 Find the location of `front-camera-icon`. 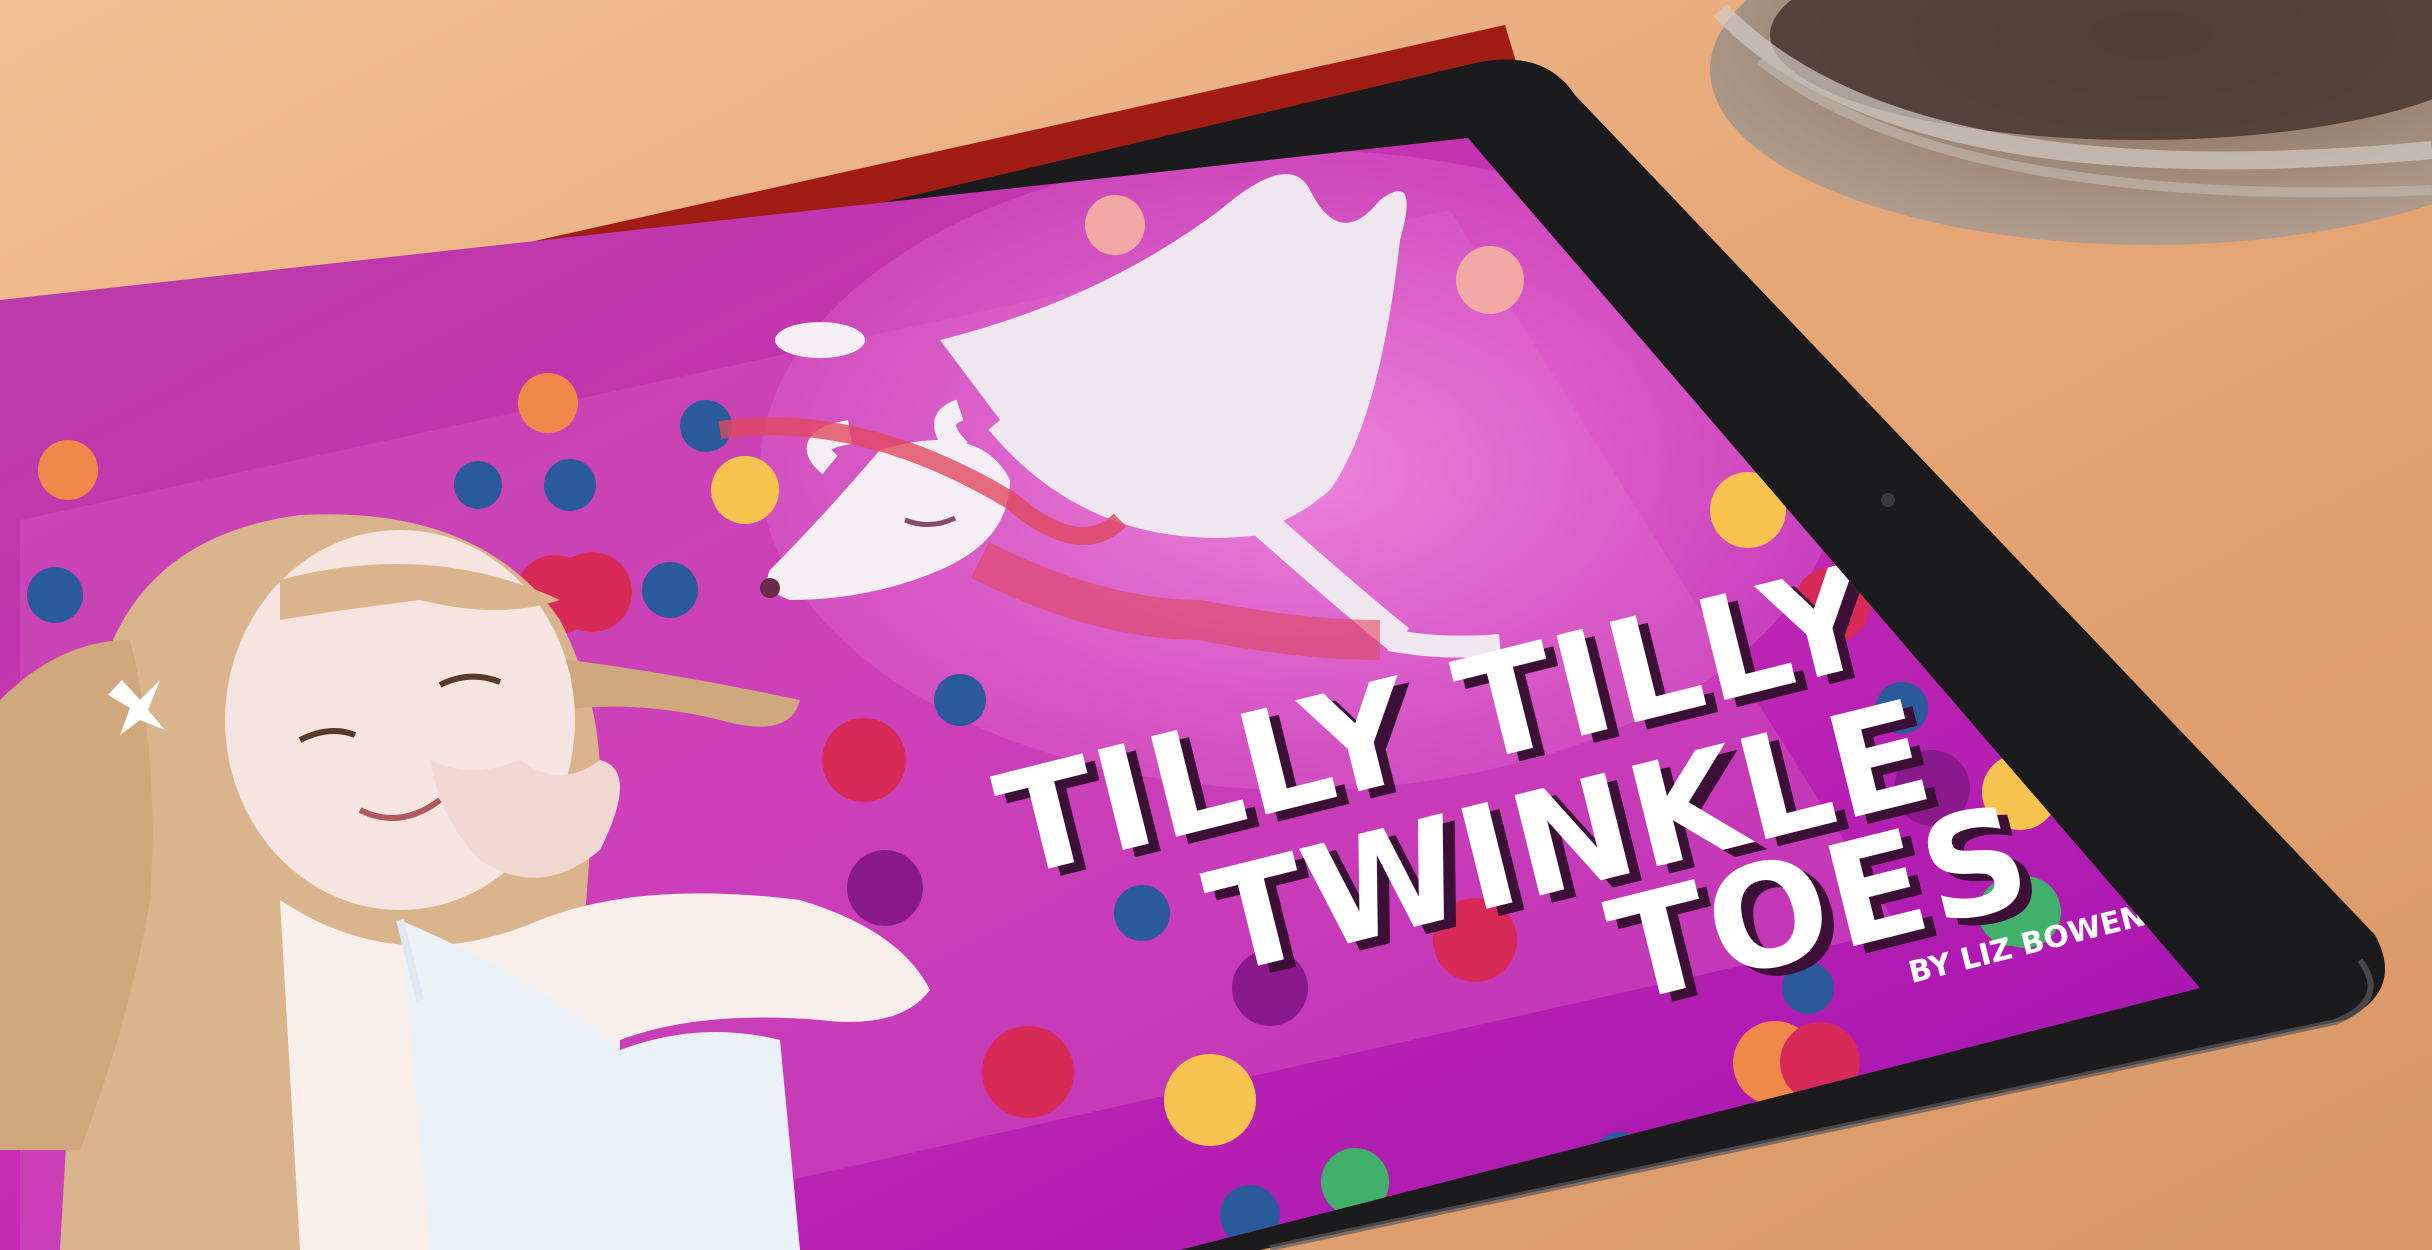

front-camera-icon is located at coordinates (1888, 500).